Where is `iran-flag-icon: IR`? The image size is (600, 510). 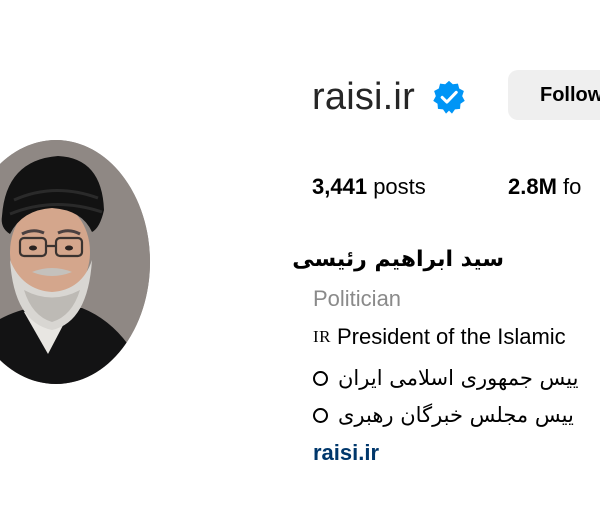 iran-flag-icon: IR is located at coordinates (322, 336).